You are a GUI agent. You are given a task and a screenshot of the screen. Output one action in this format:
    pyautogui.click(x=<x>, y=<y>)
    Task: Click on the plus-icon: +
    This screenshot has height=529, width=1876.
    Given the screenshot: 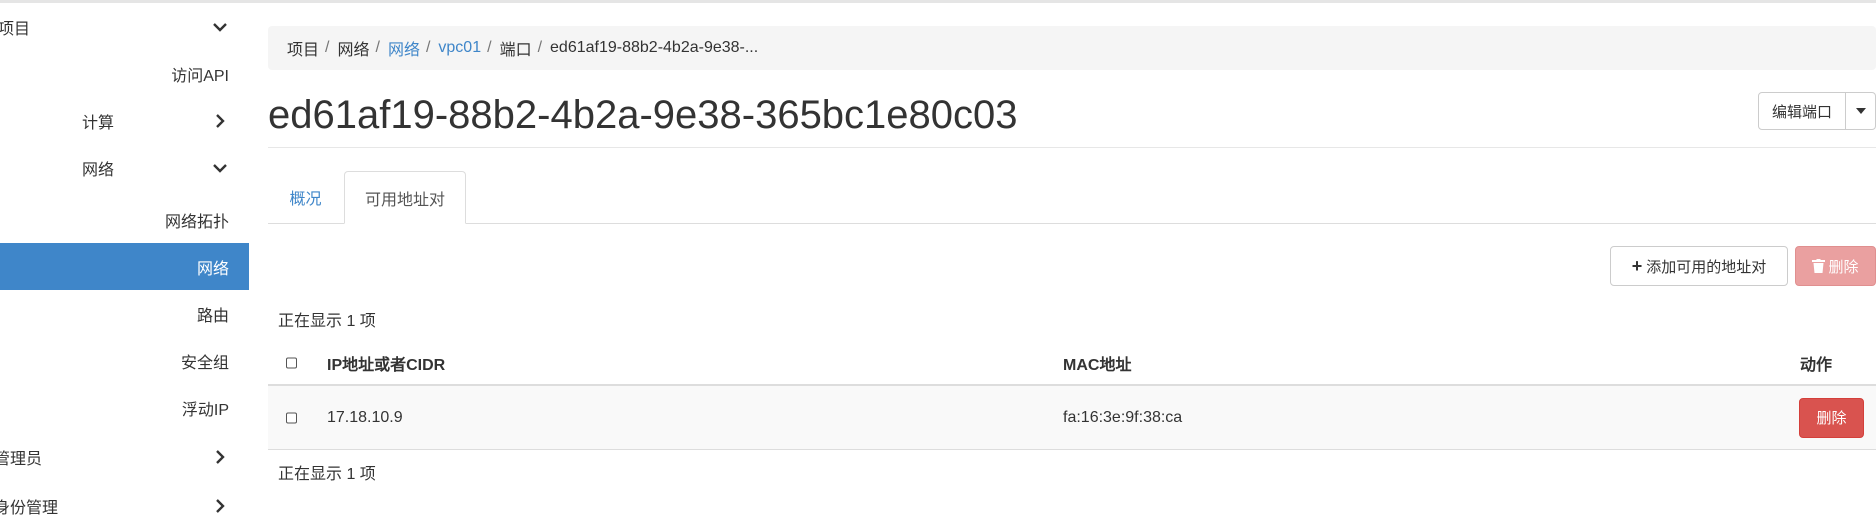 What is the action you would take?
    pyautogui.click(x=1637, y=265)
    